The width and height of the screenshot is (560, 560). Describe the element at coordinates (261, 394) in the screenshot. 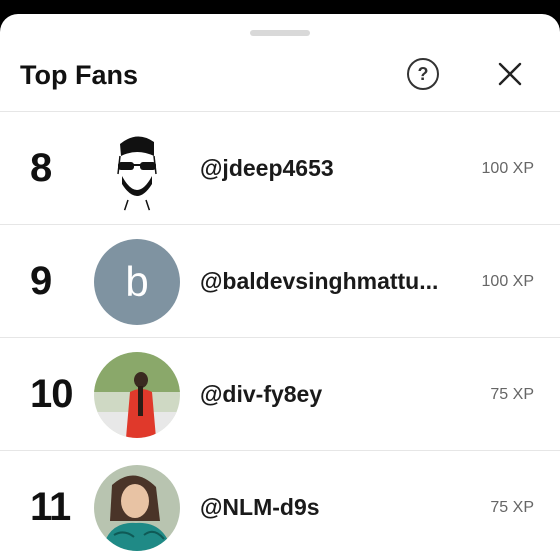

I see `fan-handle: @div-fy8ey` at that location.